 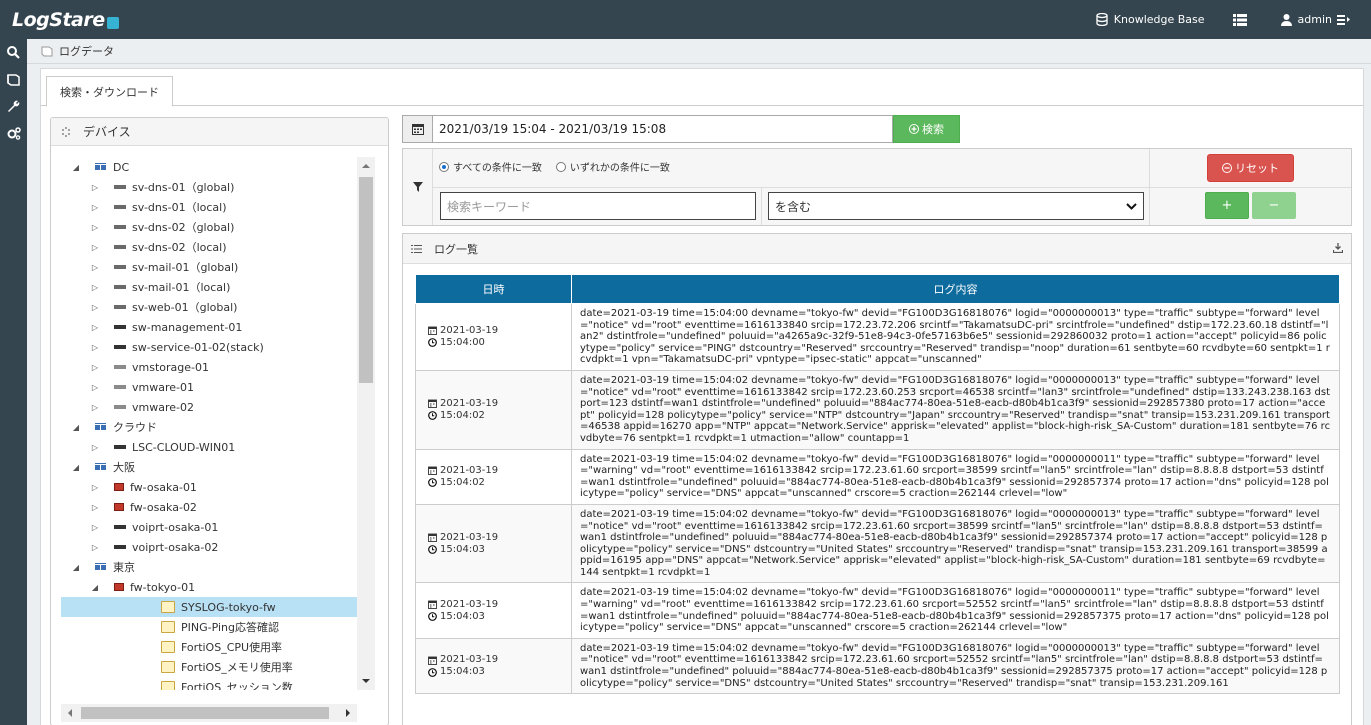 I want to click on tree-node: FortiOS_メモリ使用率, so click(x=209, y=667).